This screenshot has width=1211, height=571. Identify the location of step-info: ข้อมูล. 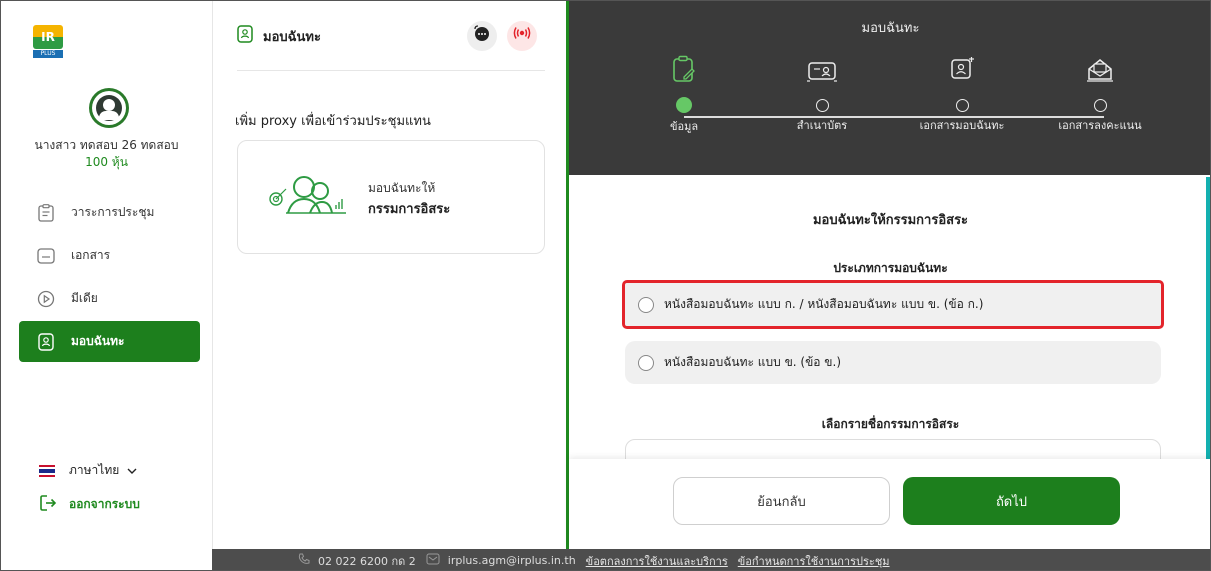
(684, 95).